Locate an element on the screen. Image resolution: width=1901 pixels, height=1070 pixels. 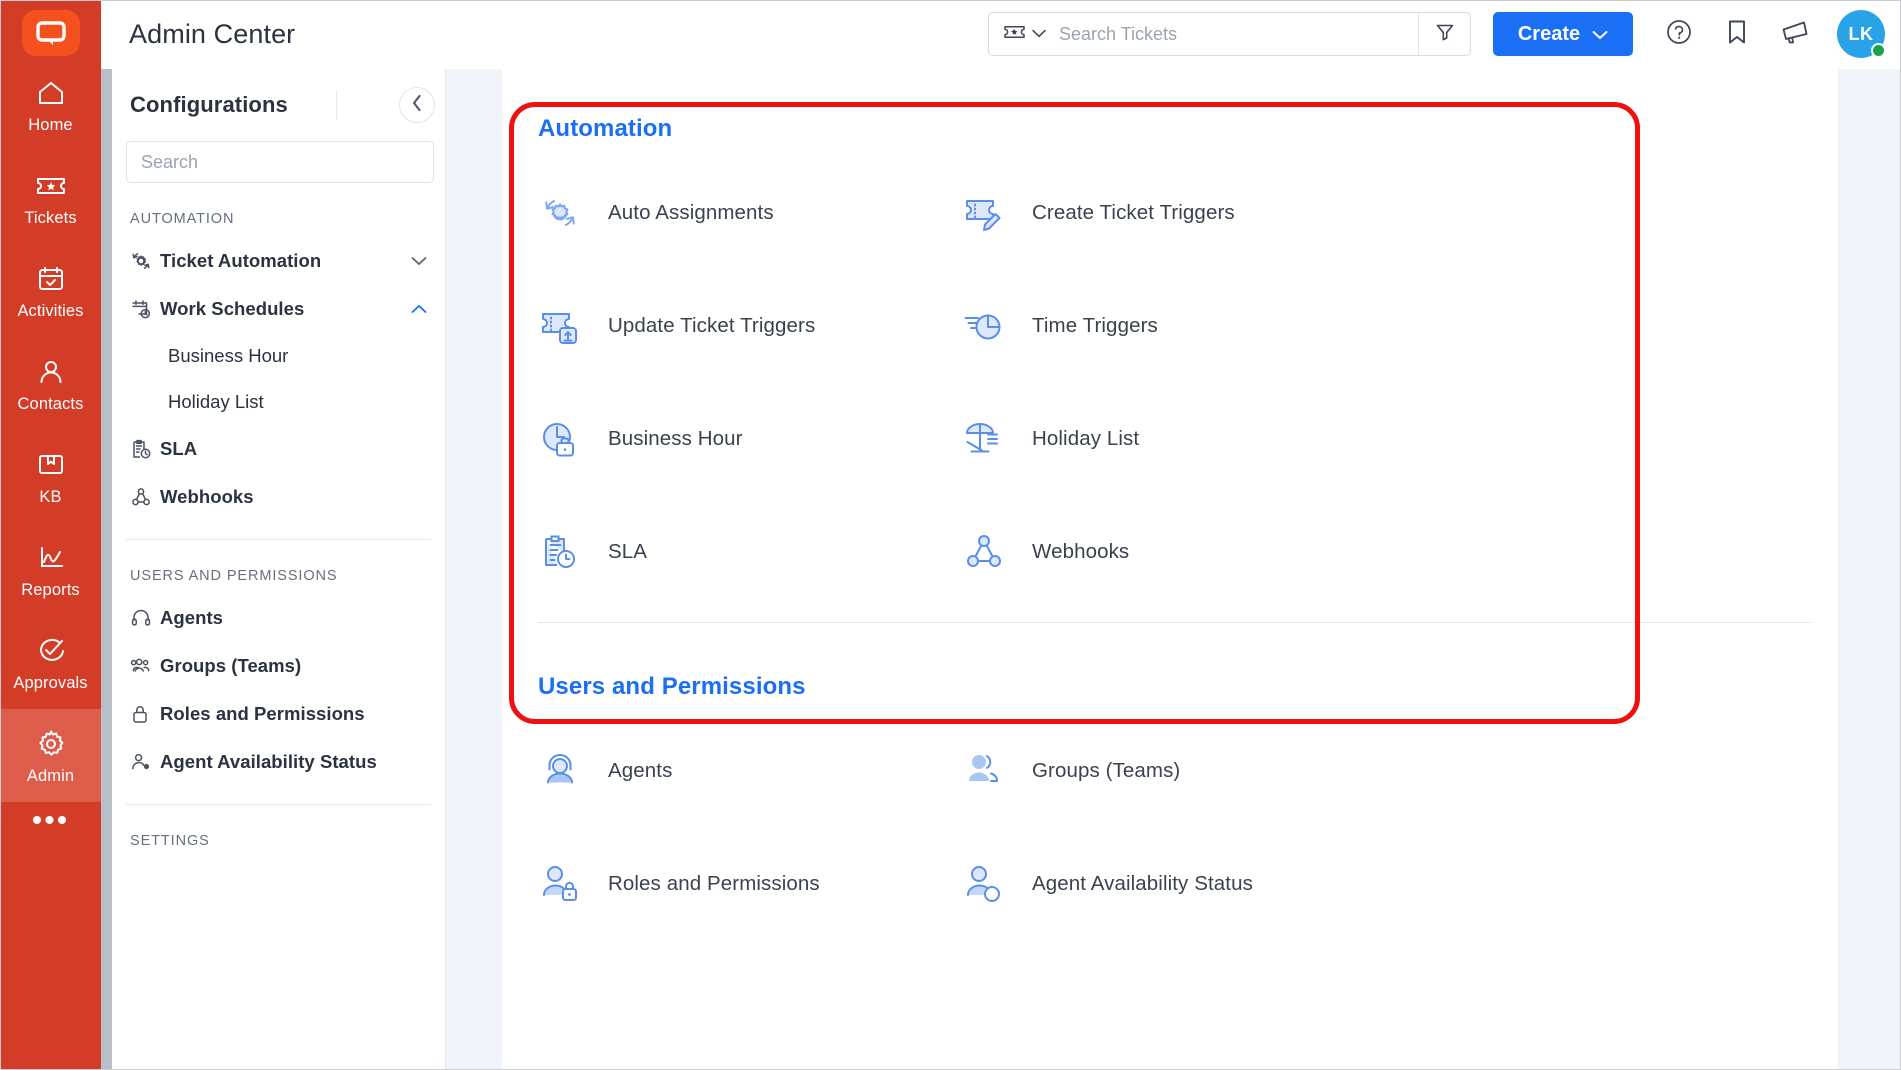
config-item-work-schedules: Work Schedules is located at coordinates (278, 309).